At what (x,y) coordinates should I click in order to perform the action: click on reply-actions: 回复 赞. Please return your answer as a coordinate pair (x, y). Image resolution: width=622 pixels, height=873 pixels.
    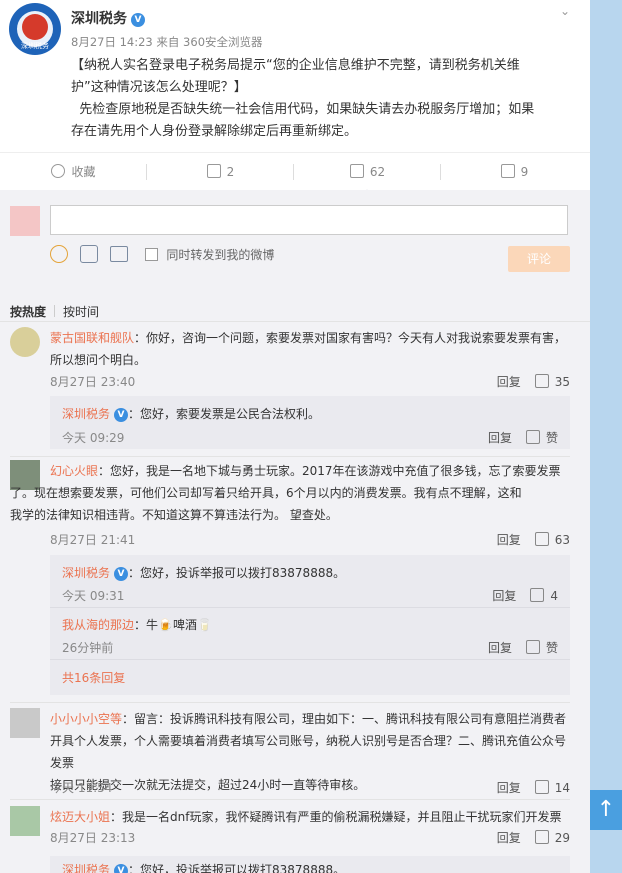
    Looking at the image, I should click on (523, 647).